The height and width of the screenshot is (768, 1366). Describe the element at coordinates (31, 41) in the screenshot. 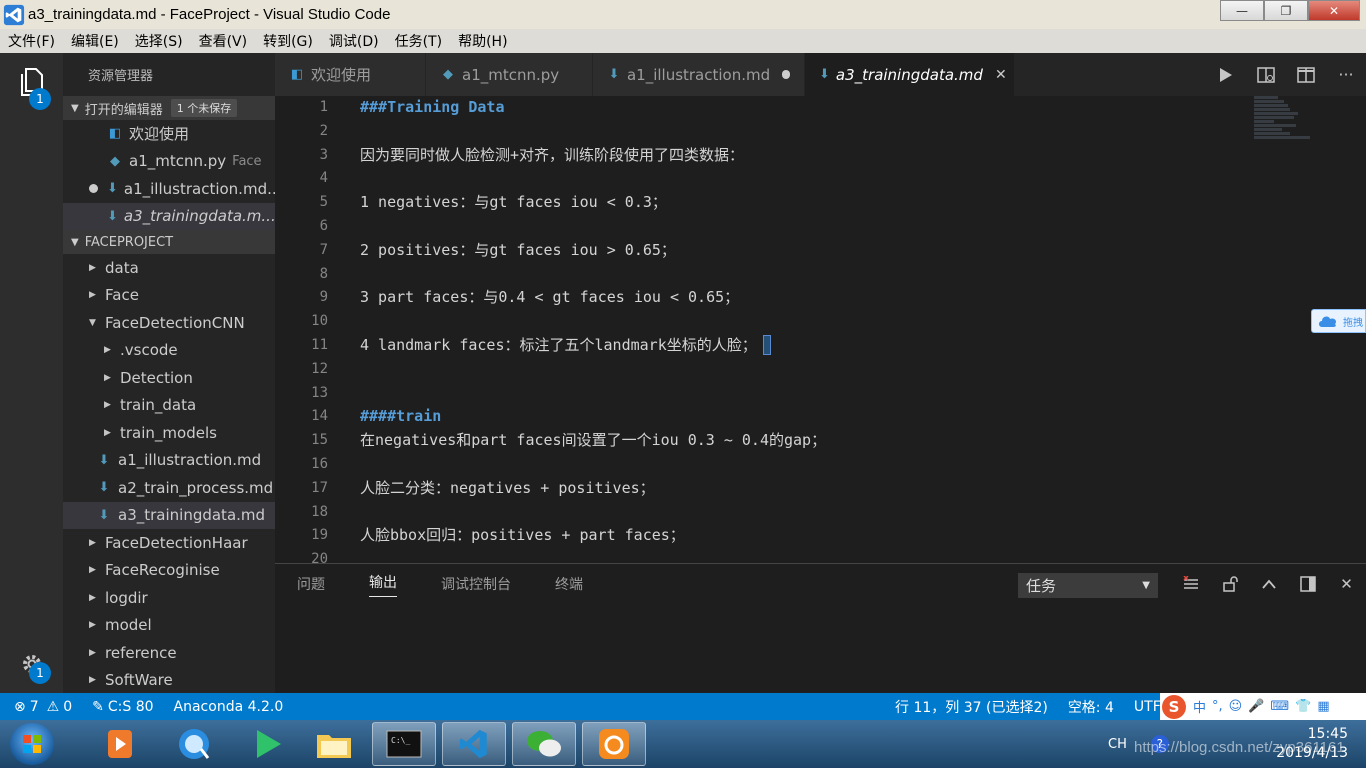

I see `menu-file: 文件(F)` at that location.